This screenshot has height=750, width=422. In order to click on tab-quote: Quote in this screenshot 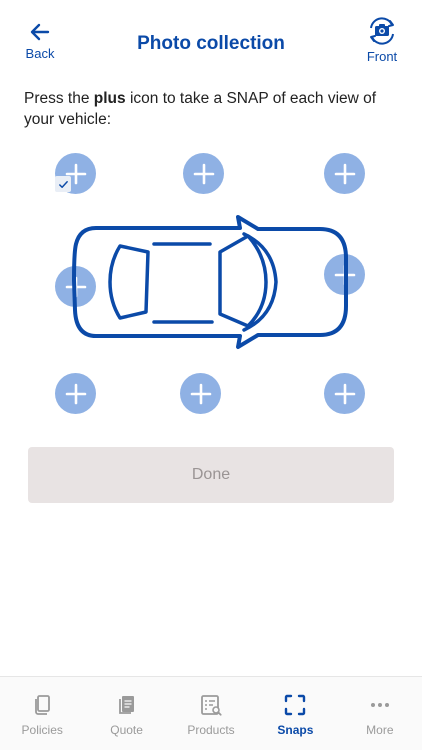, I will do `click(126, 713)`.